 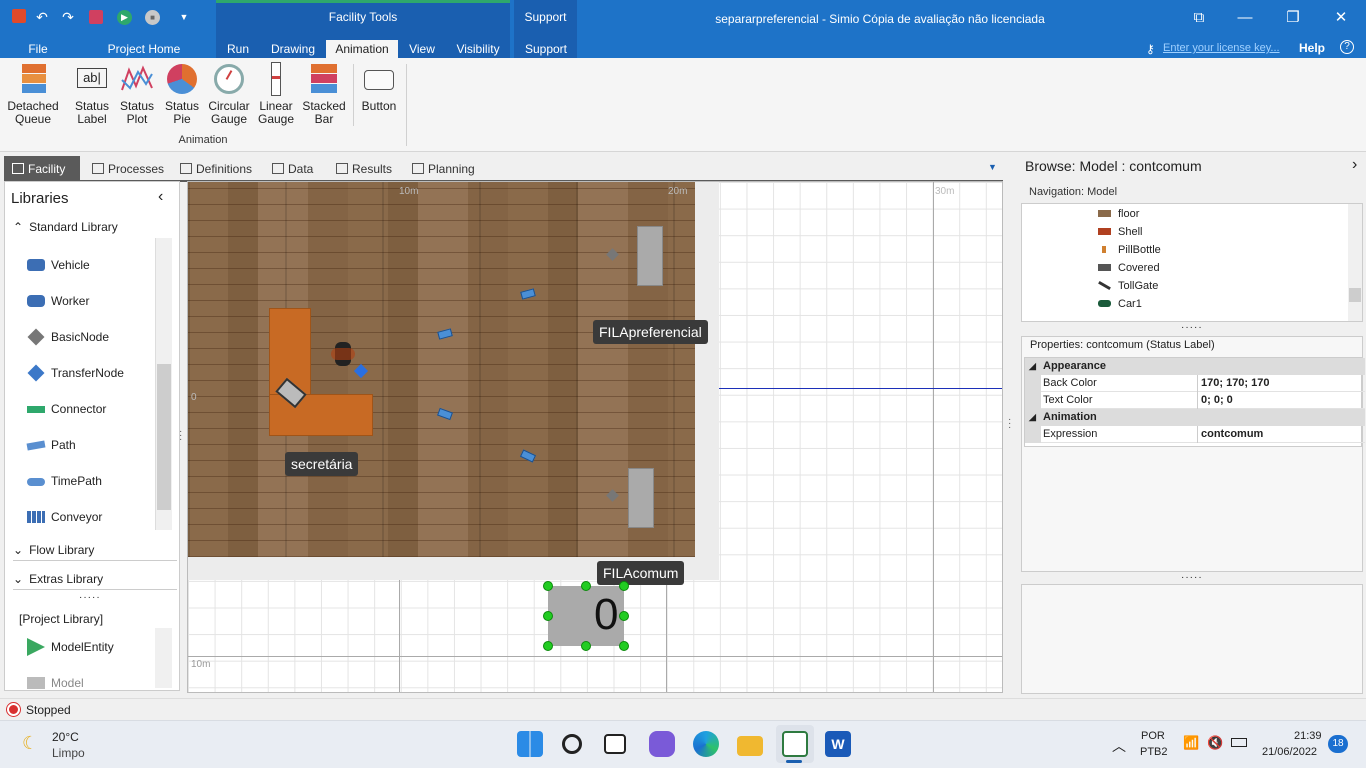 I want to click on selection-handle-br, so click(x=624, y=646).